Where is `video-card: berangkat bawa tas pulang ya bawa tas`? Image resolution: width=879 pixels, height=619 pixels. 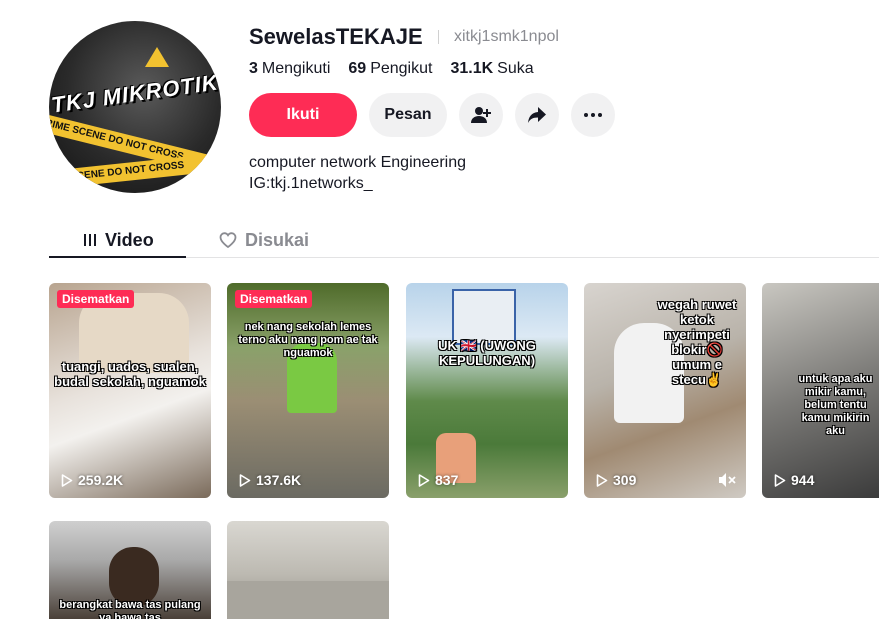
video-card: berangkat bawa tas pulang ya bawa tas is located at coordinates (130, 570).